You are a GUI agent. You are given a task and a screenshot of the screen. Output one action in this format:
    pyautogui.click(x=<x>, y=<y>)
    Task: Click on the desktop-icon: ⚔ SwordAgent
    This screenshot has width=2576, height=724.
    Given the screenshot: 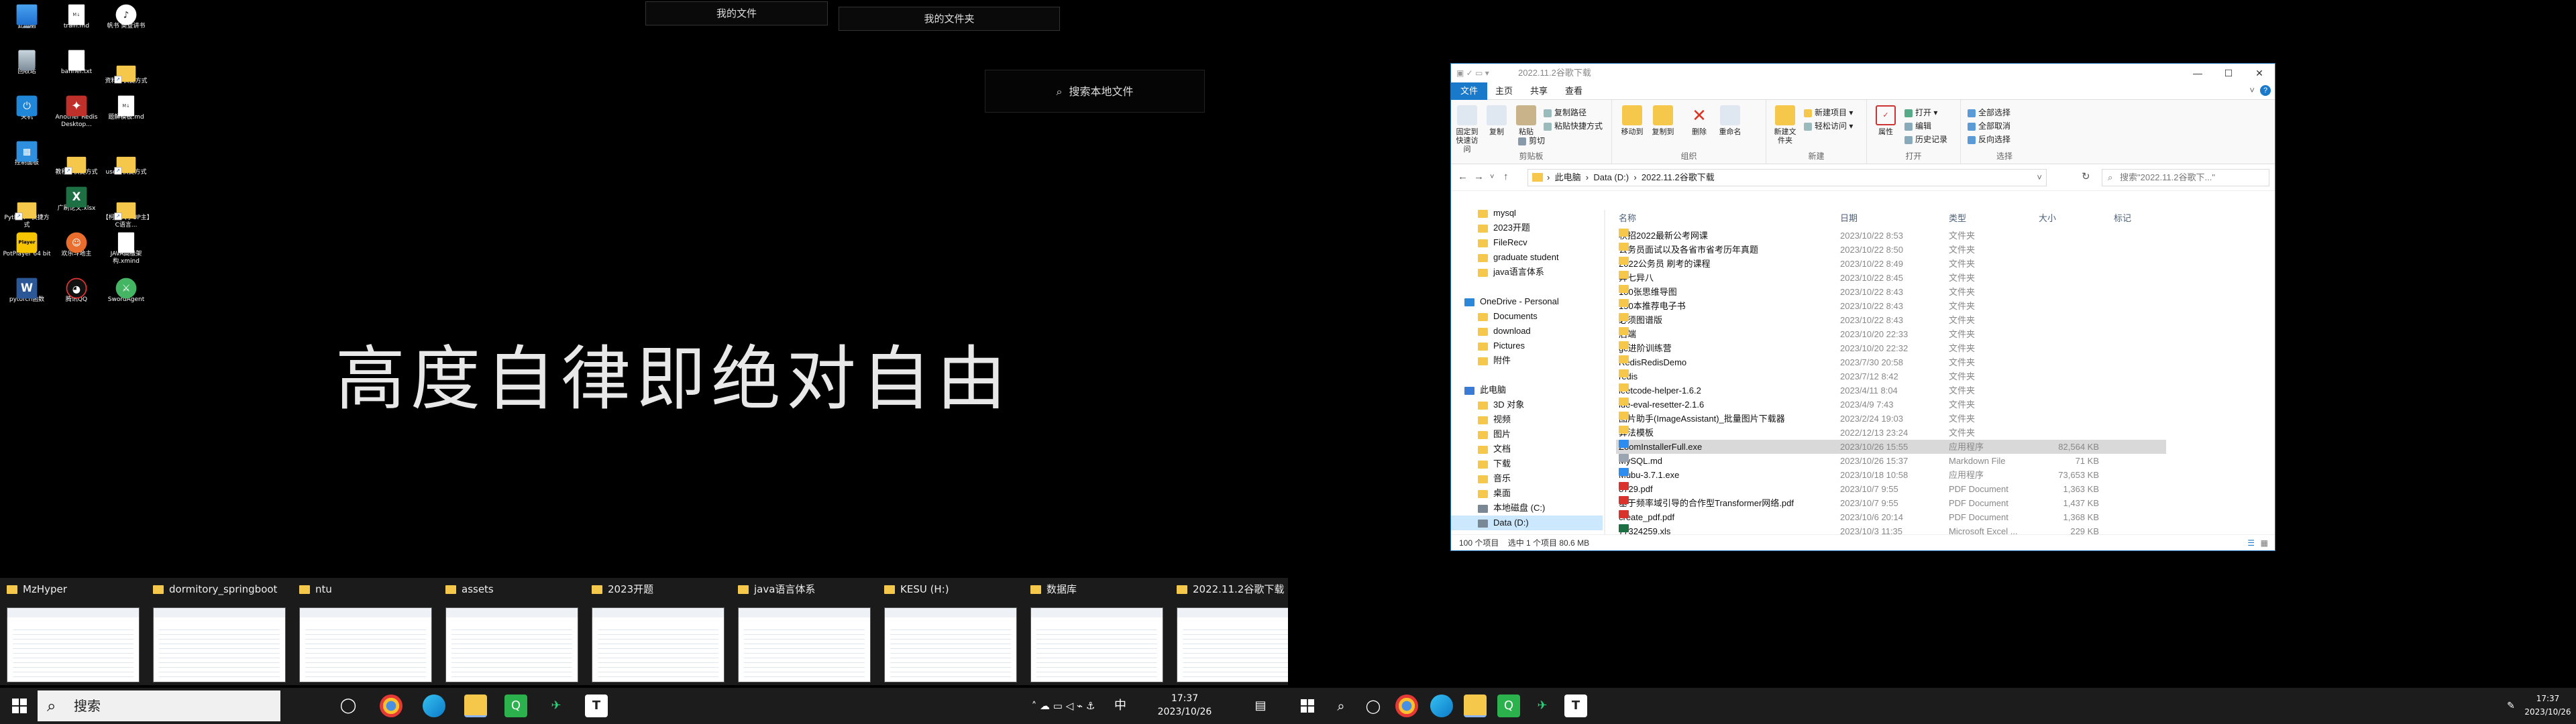 What is the action you would take?
    pyautogui.click(x=126, y=314)
    